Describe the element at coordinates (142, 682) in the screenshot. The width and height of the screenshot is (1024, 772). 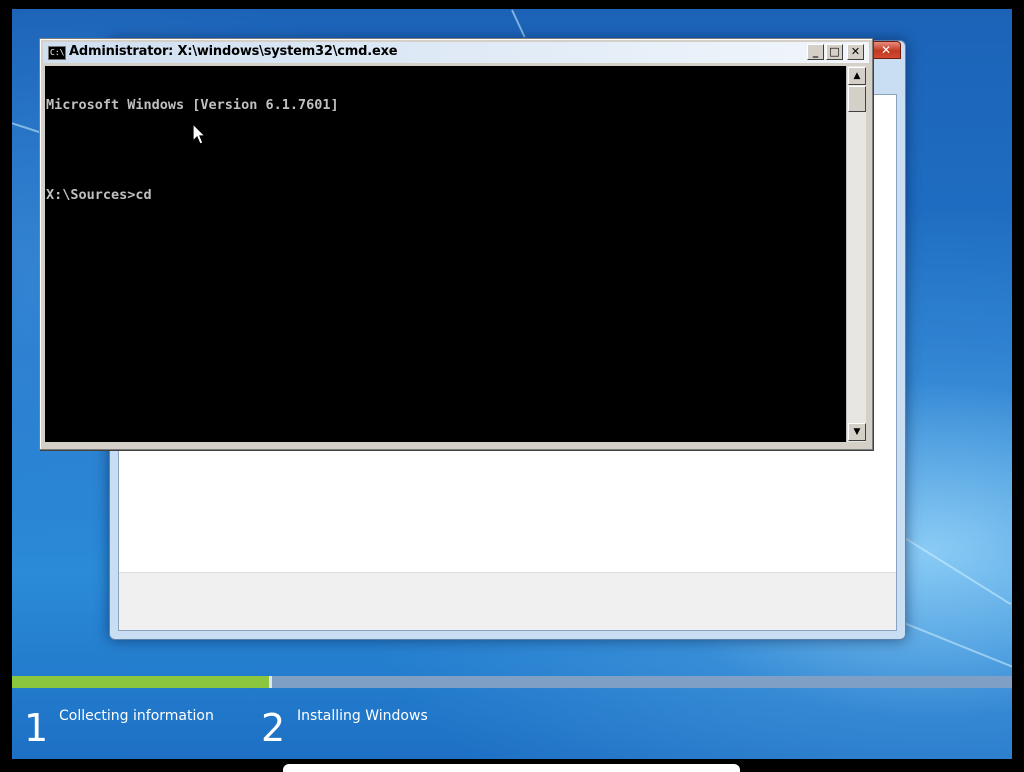
I see `progress-fill` at that location.